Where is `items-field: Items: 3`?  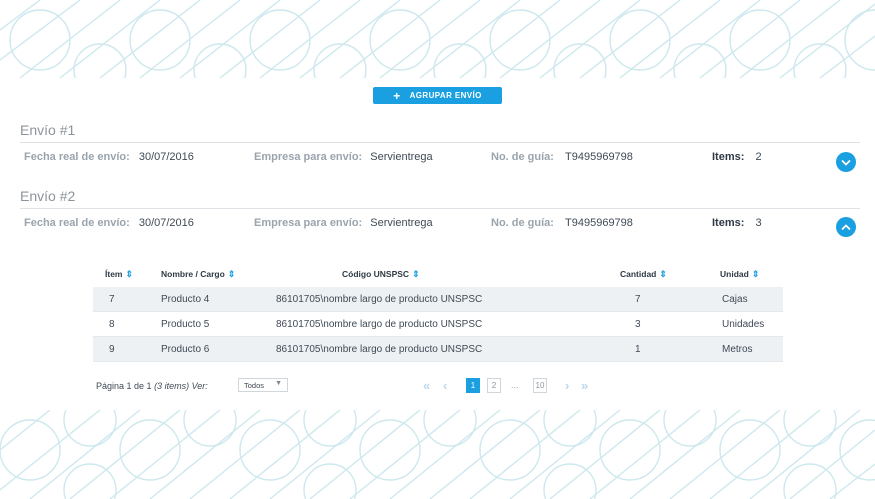
items-field: Items: 3 is located at coordinates (737, 223).